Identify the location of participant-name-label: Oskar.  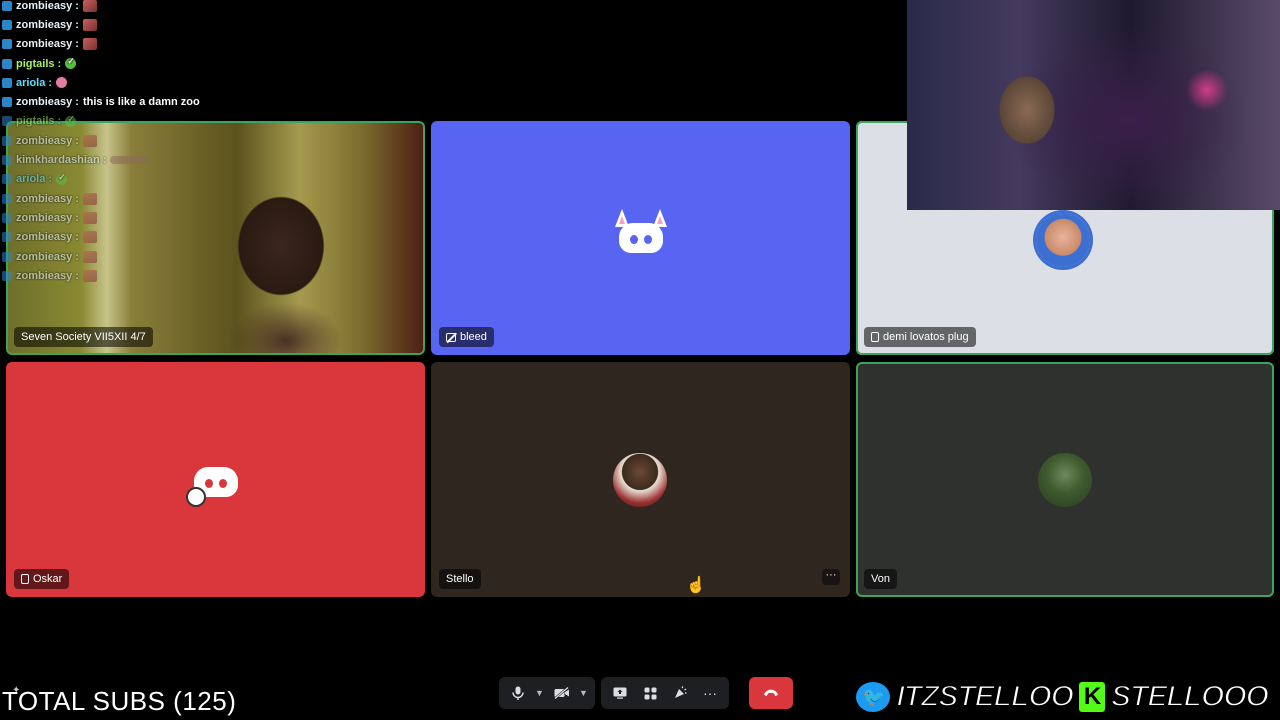
(42, 579).